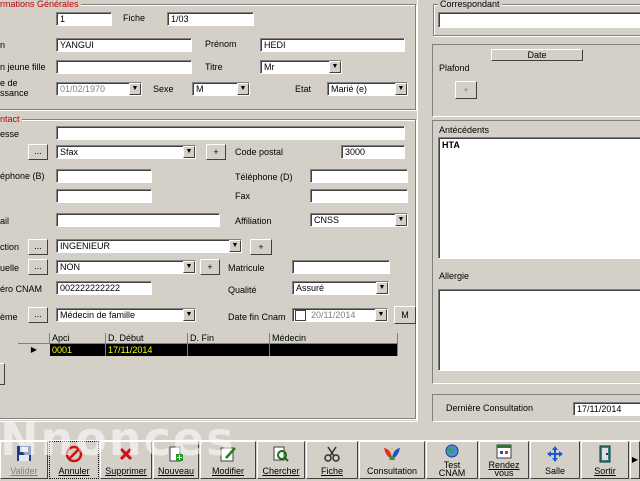 The height and width of the screenshot is (481, 640). What do you see at coordinates (104, 176) in the screenshot?
I see `tel-b-field` at bounding box center [104, 176].